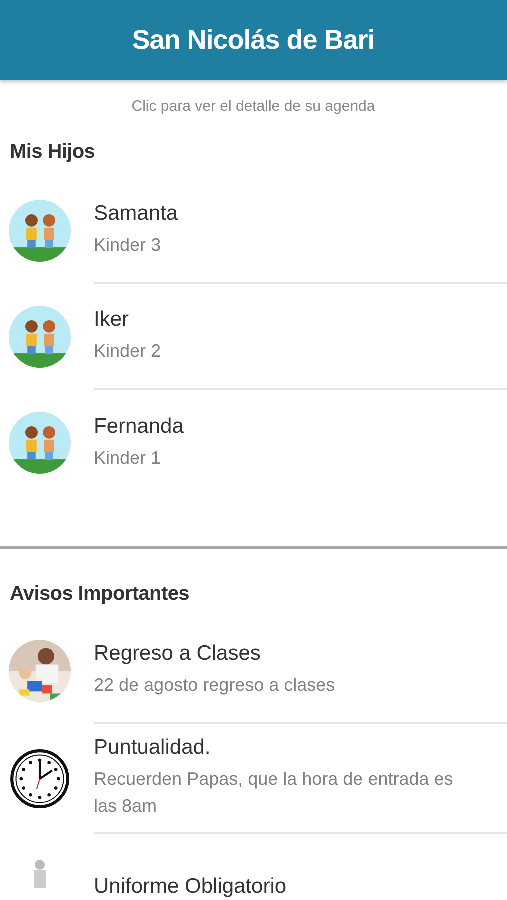 The height and width of the screenshot is (900, 507). What do you see at coordinates (100, 594) in the screenshot?
I see `section-title: Avisos Importantes` at bounding box center [100, 594].